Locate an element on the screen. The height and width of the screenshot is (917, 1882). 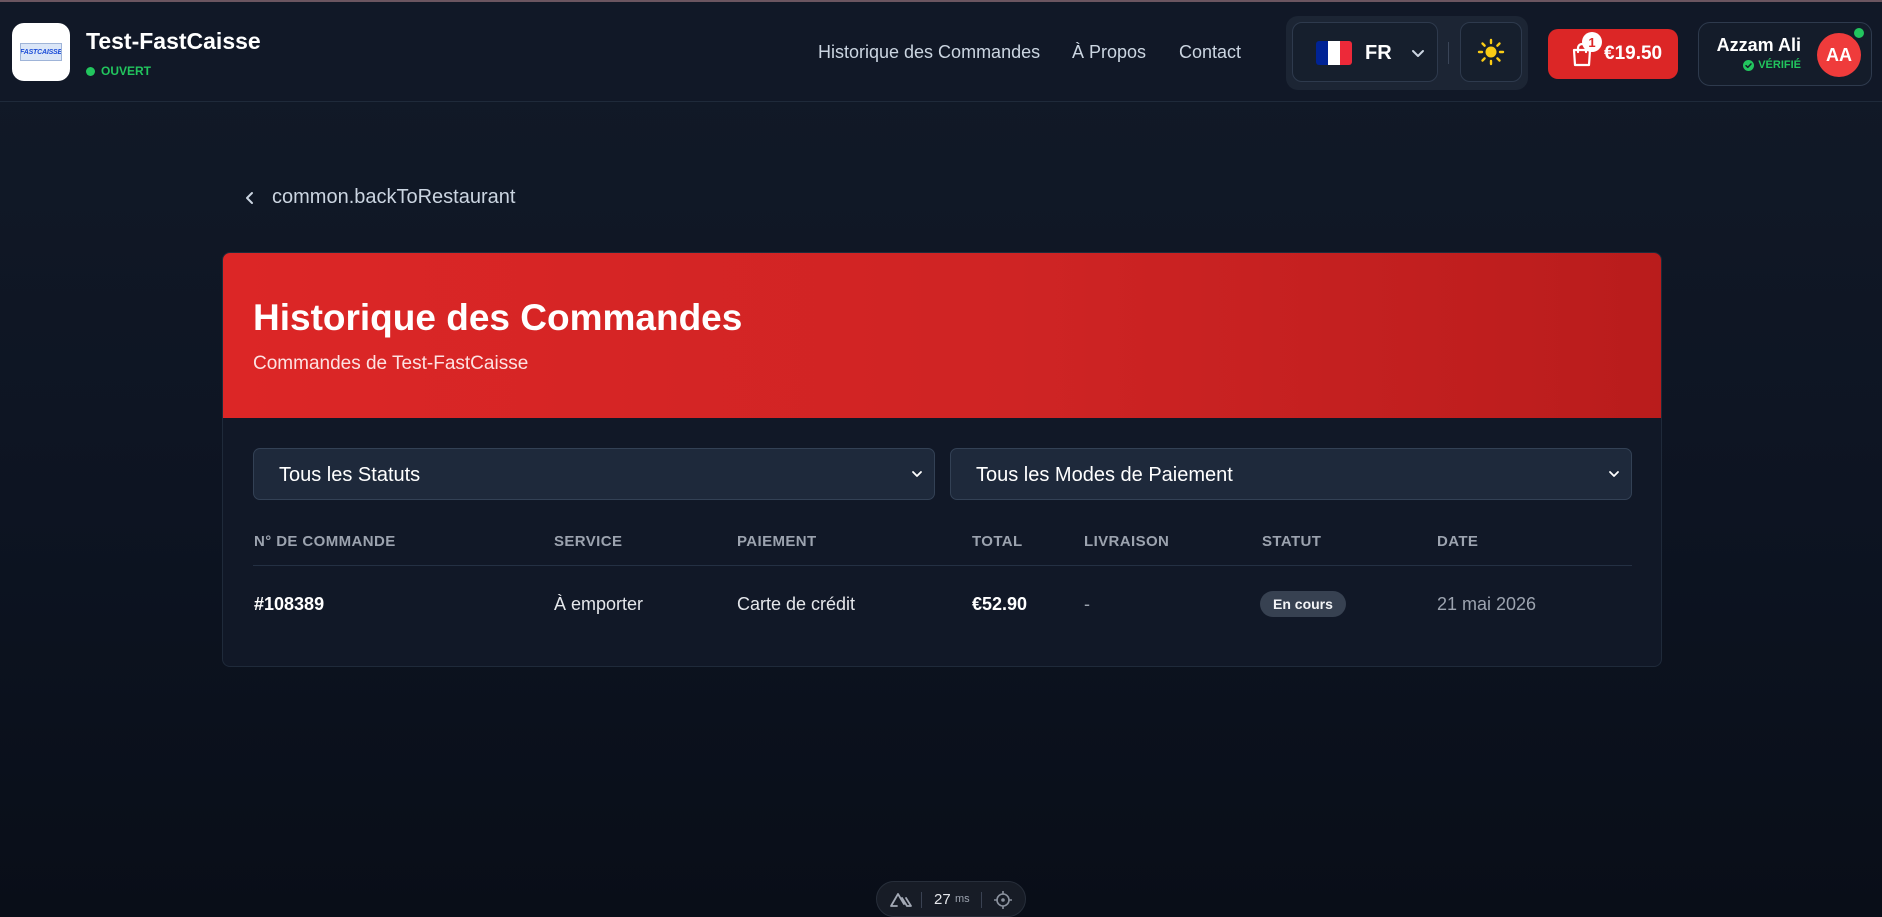
crosshair-icon is located at coordinates (1003, 900).